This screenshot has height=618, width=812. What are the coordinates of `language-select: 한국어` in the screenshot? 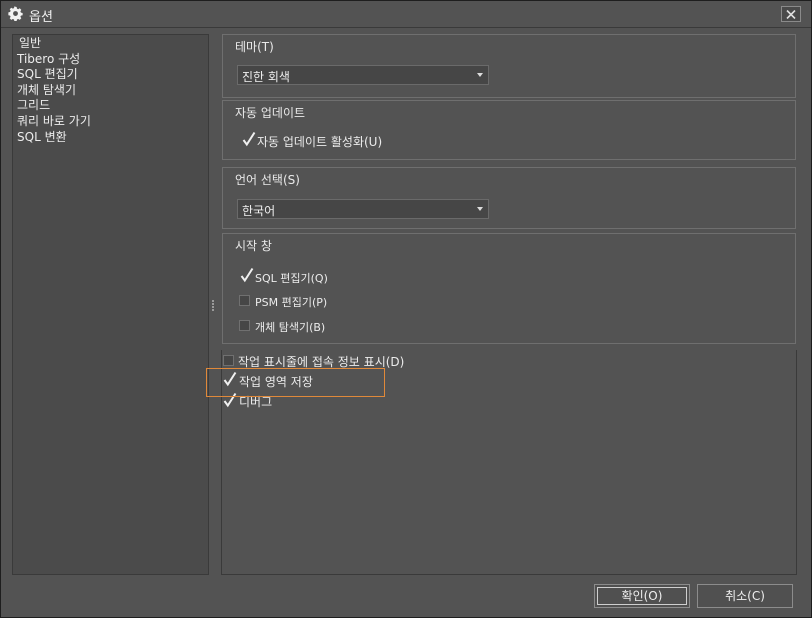 It's located at (363, 209).